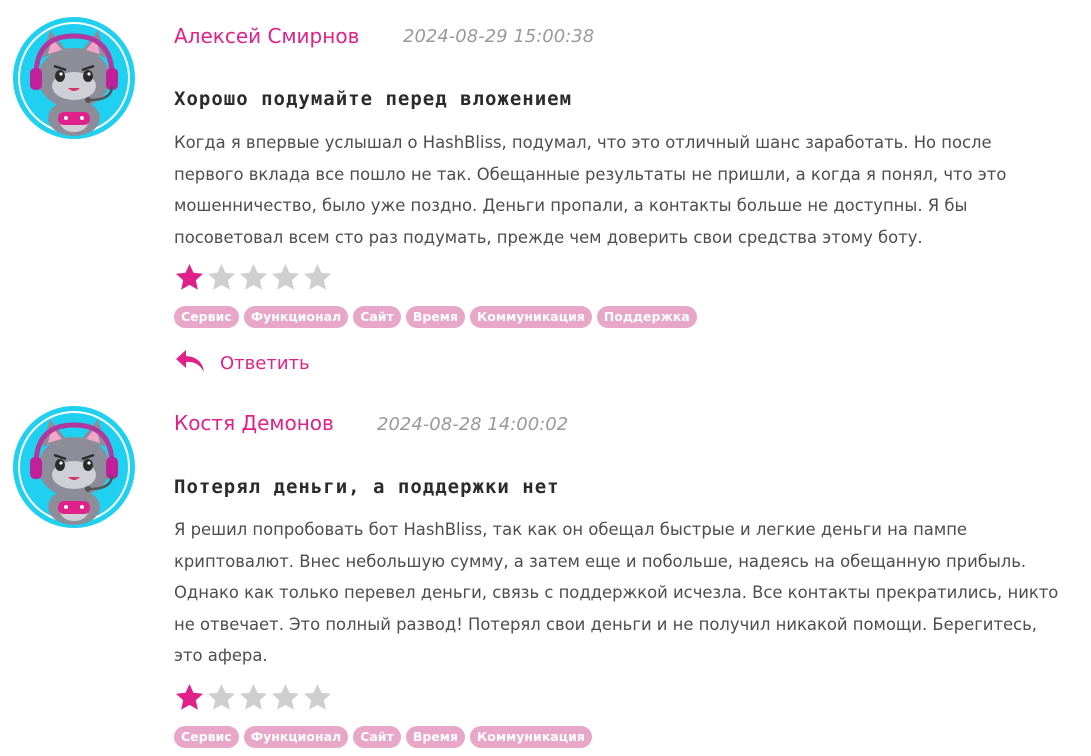 The width and height of the screenshot is (1091, 756). What do you see at coordinates (367, 487) in the screenshot?
I see `review-title: Потерял деньги, а поддержки нет` at bounding box center [367, 487].